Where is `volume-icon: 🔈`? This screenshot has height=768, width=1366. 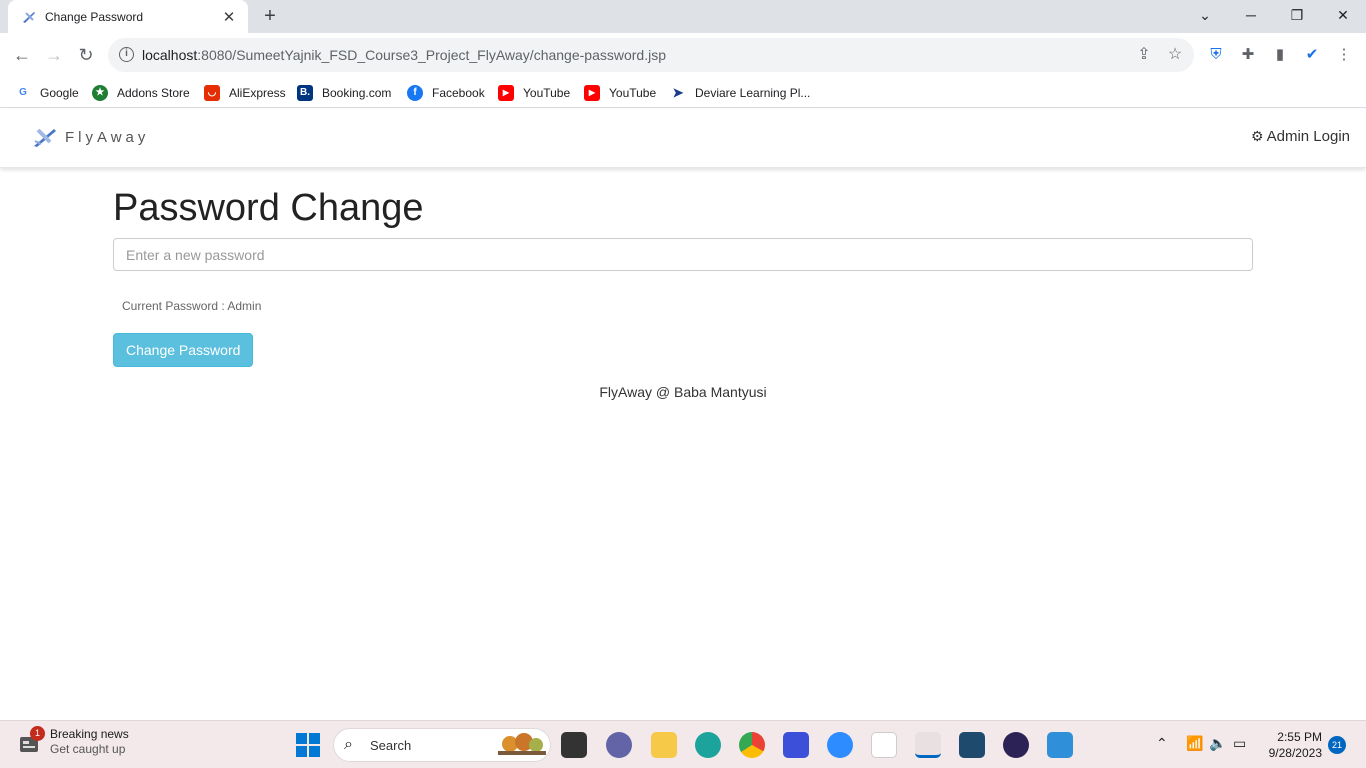
volume-icon: 🔈 is located at coordinates (1217, 743).